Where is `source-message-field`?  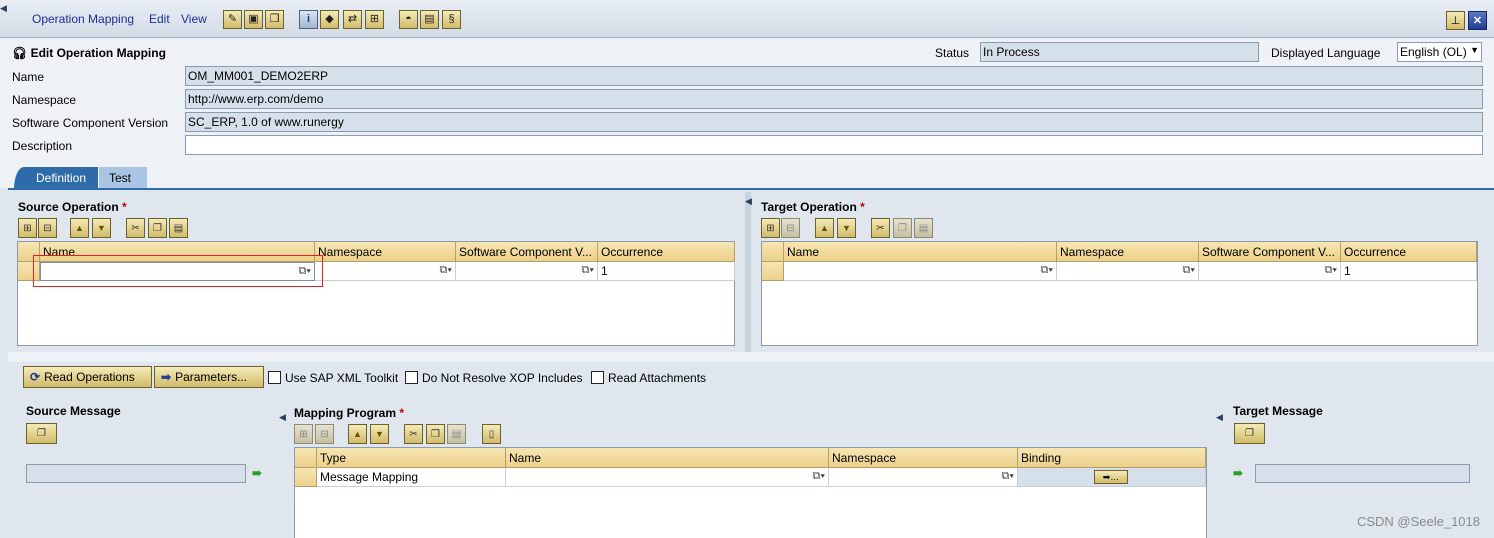
source-message-field is located at coordinates (136, 473).